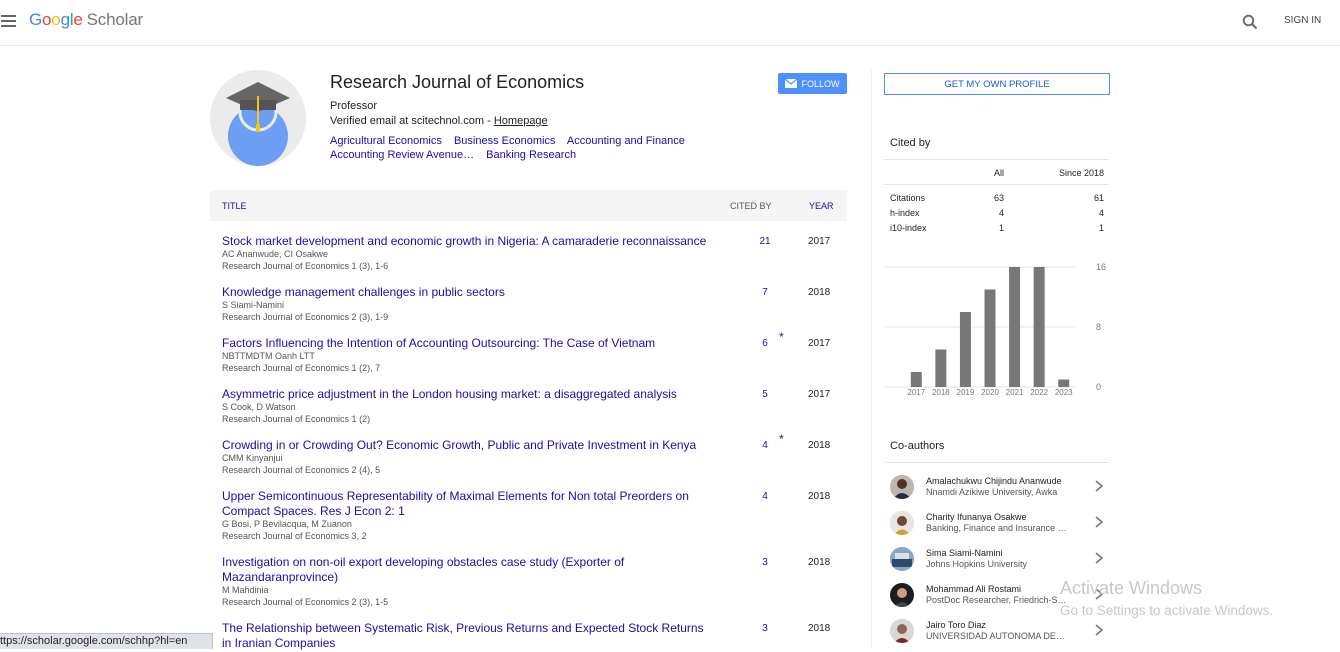 The image size is (1340, 652). I want to click on chart-y-tick-label: 0, so click(1098, 387).